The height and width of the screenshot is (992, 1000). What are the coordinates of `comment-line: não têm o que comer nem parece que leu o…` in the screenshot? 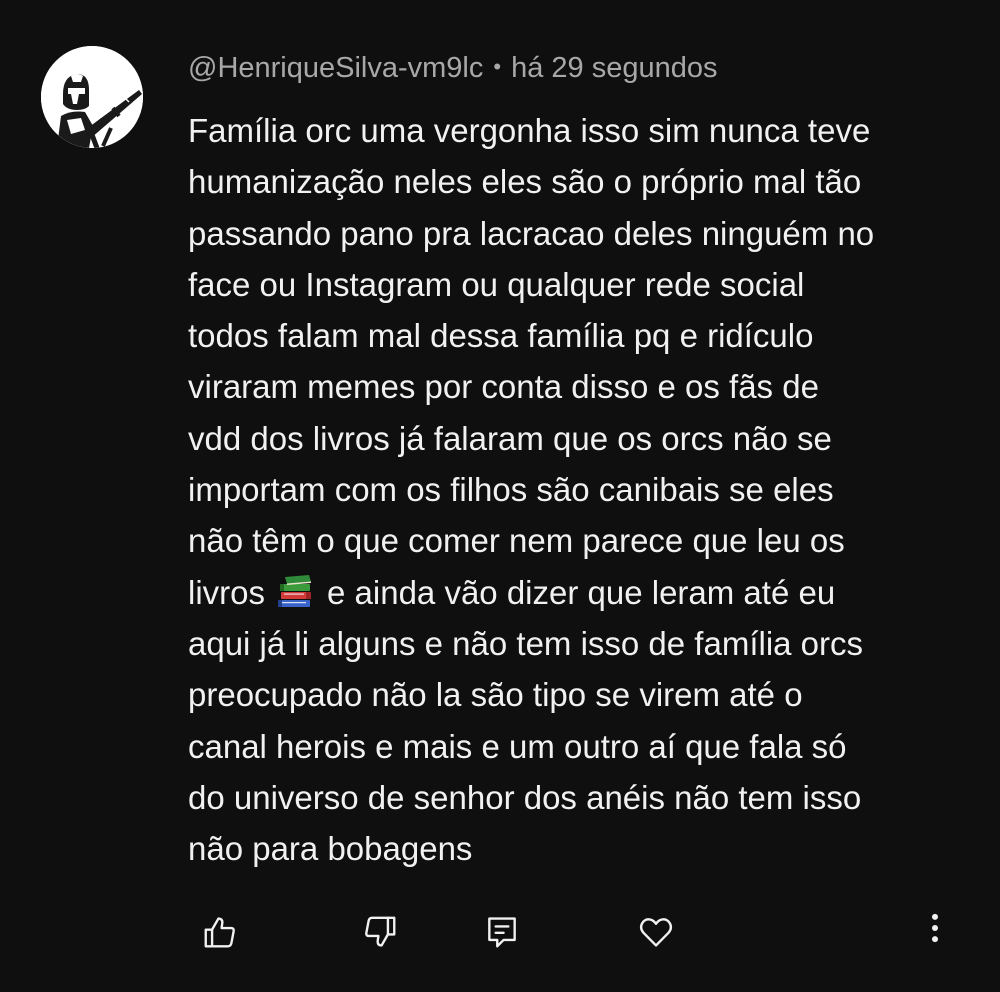 It's located at (516, 541).